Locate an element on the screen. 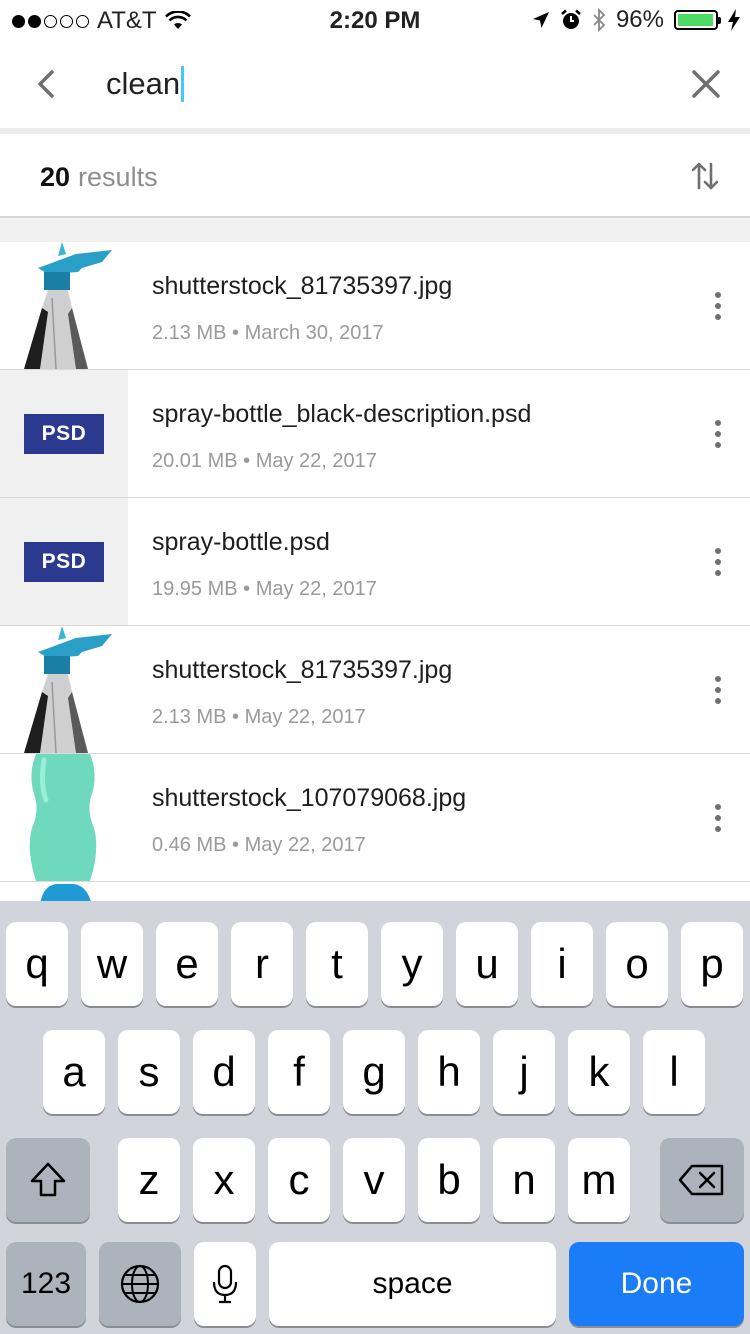 The width and height of the screenshot is (750, 1334). key-n: n is located at coordinates (524, 1180).